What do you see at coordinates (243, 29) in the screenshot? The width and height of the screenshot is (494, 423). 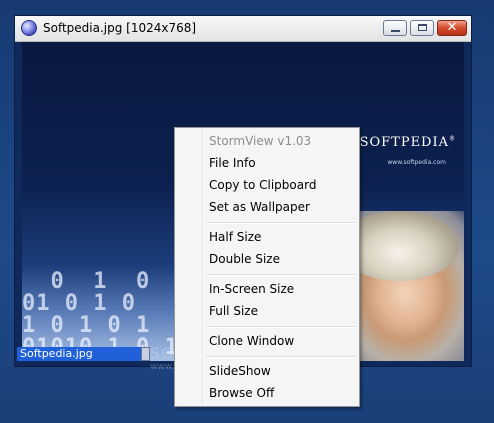 I see `title-bar: Softpedia.jpg [1024x768] ✕` at bounding box center [243, 29].